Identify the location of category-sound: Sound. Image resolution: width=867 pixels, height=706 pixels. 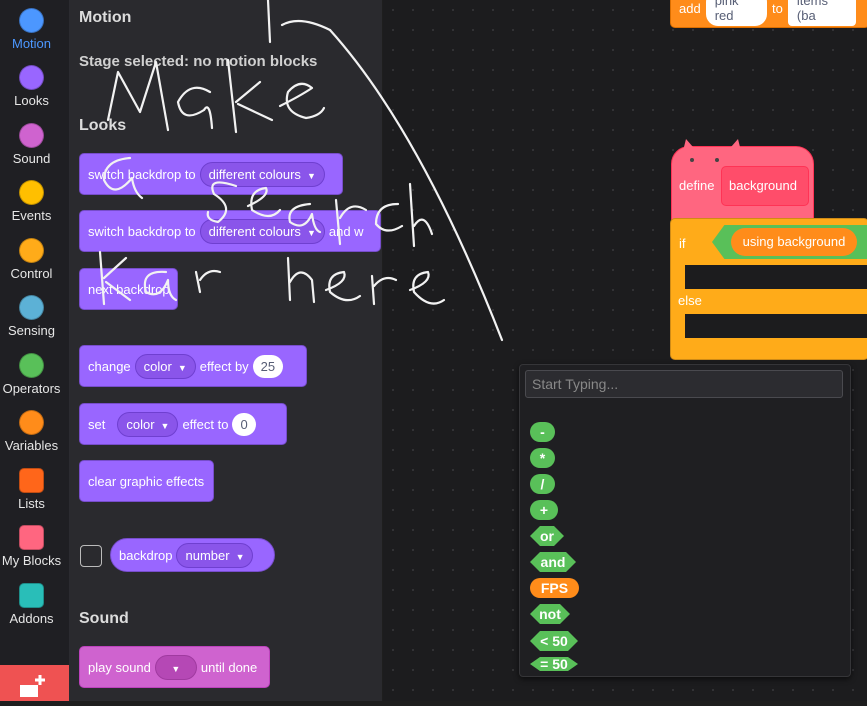
(31, 144).